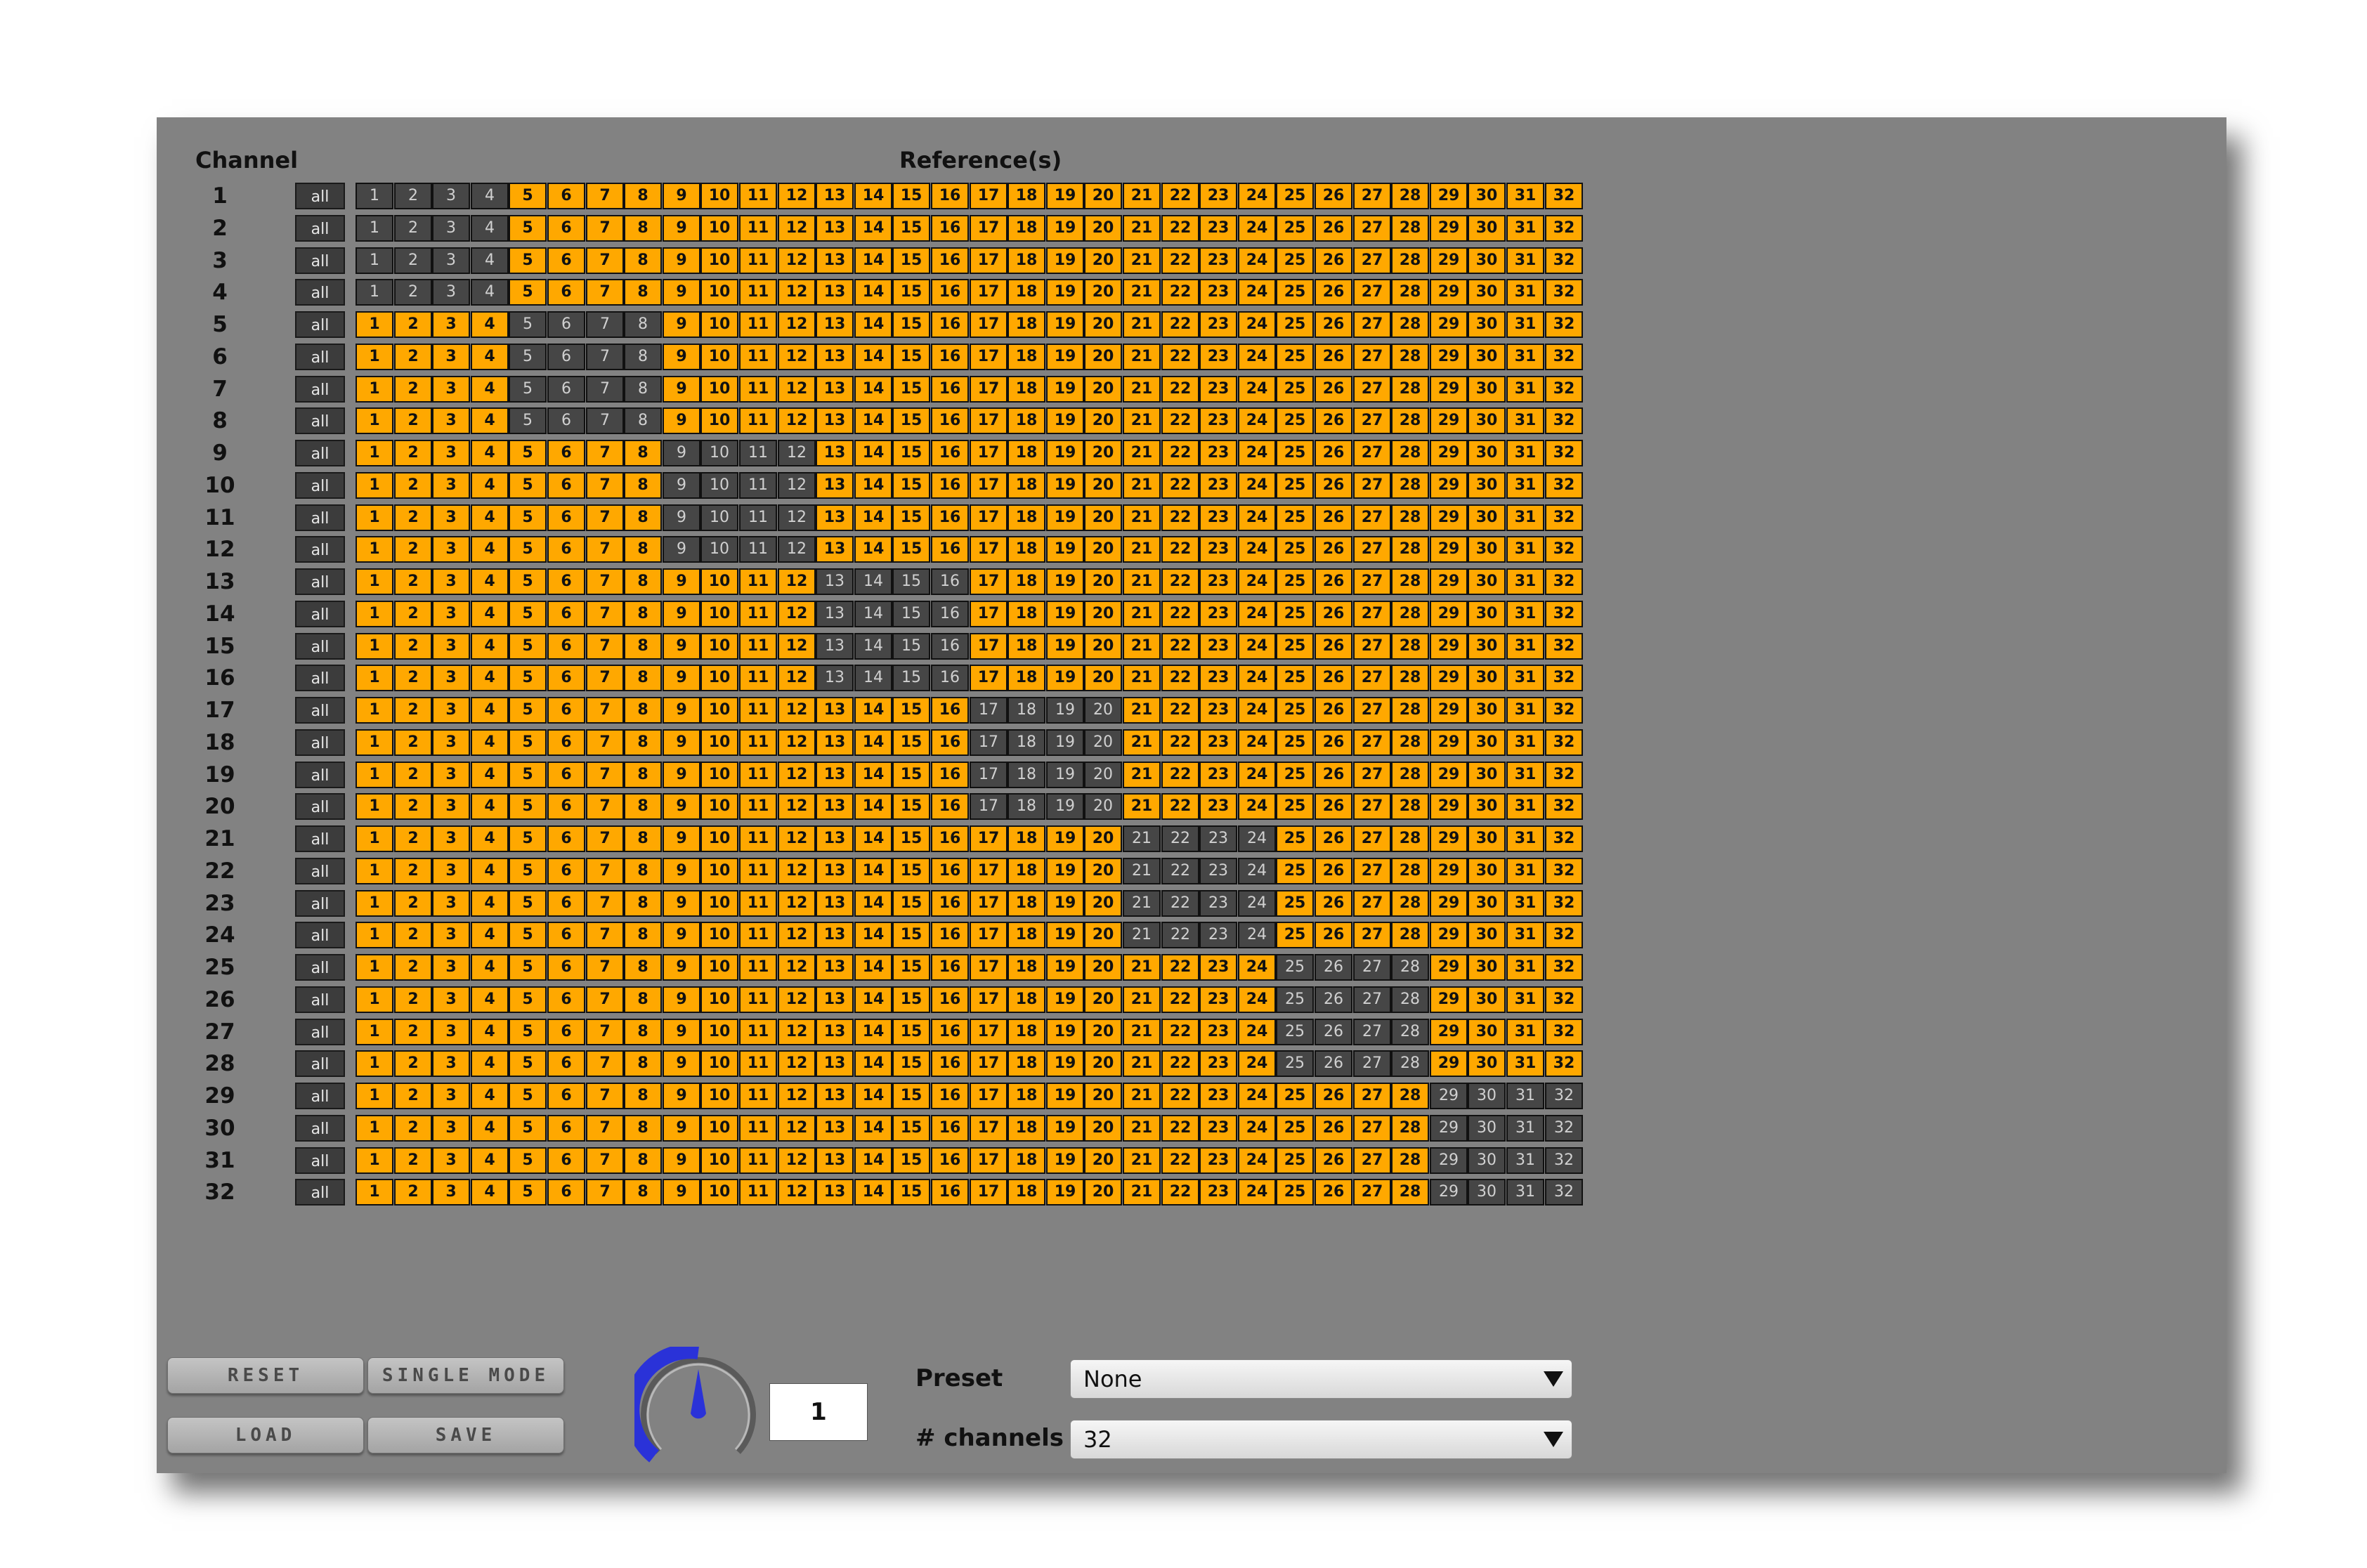 Image resolution: width=2367 pixels, height=1568 pixels. What do you see at coordinates (911, 196) in the screenshot?
I see `reference-cell-15: 15` at bounding box center [911, 196].